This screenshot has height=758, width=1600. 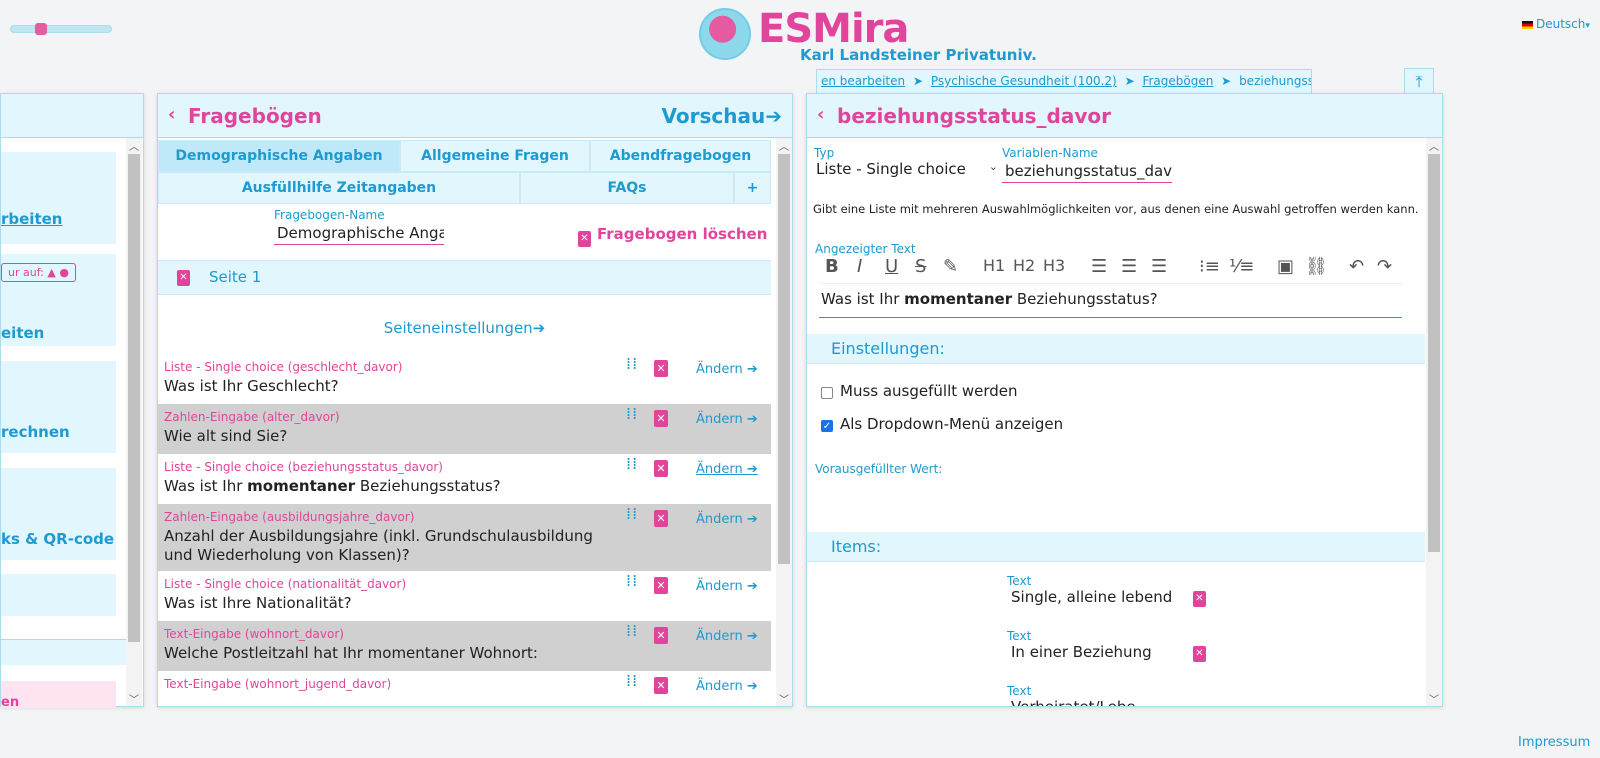 What do you see at coordinates (1177, 81) in the screenshot?
I see `breadcrumb-item: Fragebögen` at bounding box center [1177, 81].